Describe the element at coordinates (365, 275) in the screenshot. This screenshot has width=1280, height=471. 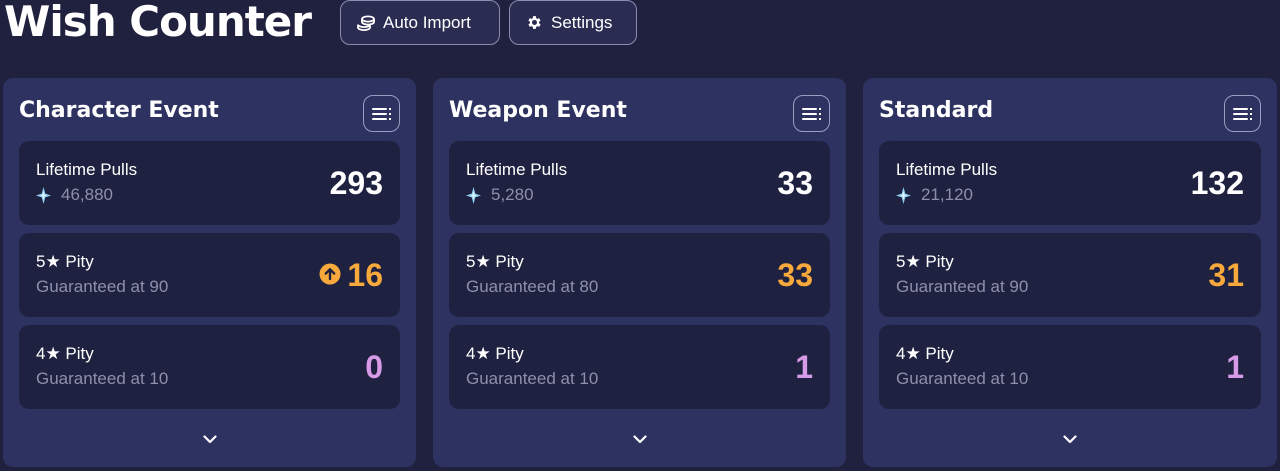
I see `five-star-pity-value: 16` at that location.